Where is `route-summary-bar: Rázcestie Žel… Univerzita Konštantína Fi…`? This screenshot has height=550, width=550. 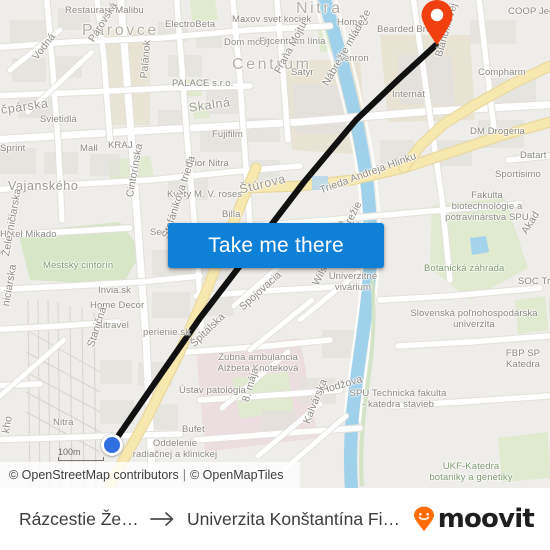 route-summary-bar: Rázcestie Žel… Univerzita Konštantína Fi… is located at coordinates (275, 519).